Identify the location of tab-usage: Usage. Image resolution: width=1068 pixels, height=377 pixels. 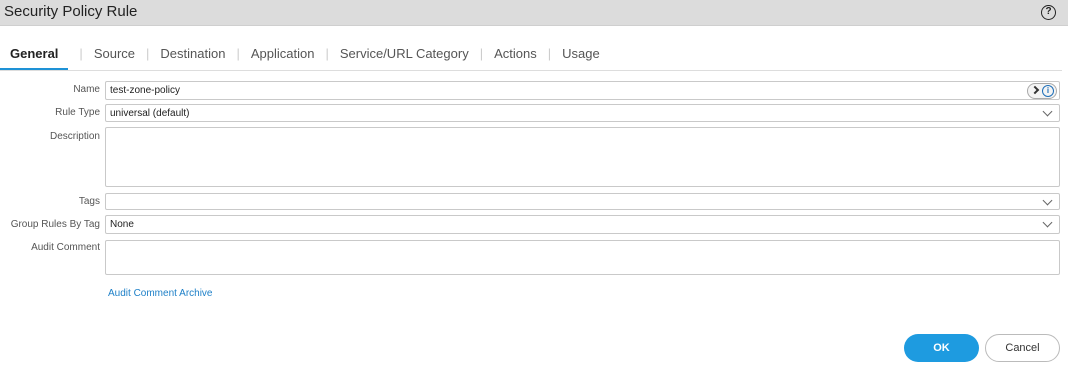
(581, 55).